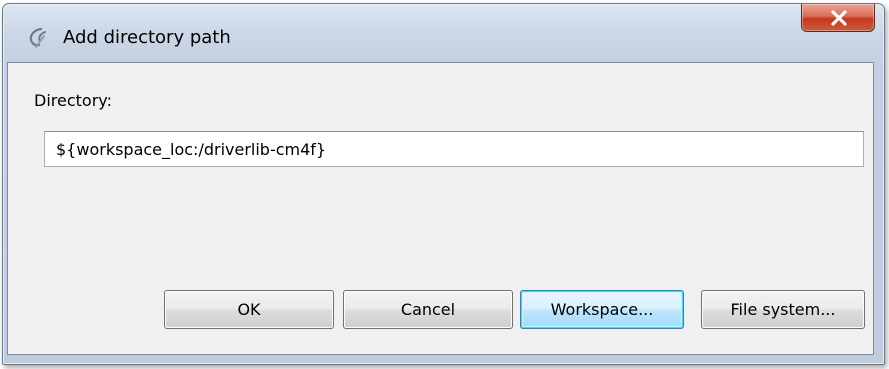 The width and height of the screenshot is (889, 369). I want to click on close-button, so click(838, 18).